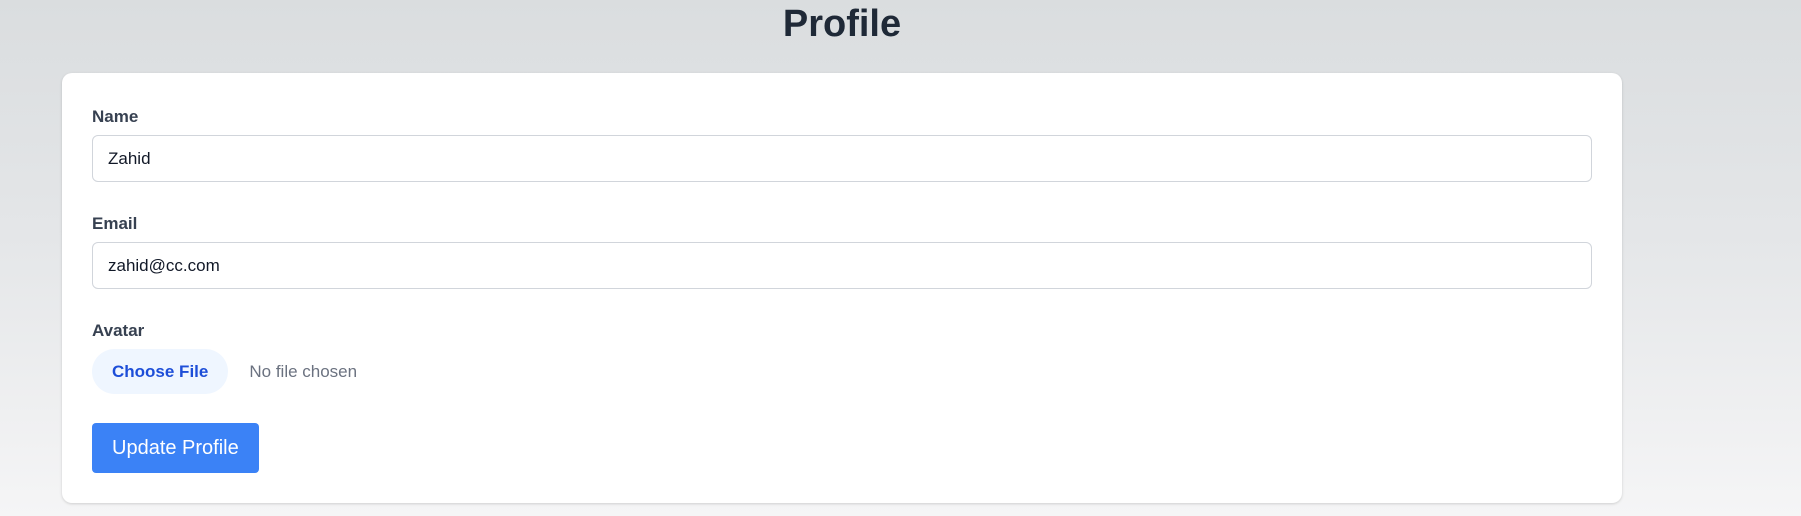  I want to click on file-status-text: No file chosen, so click(303, 371).